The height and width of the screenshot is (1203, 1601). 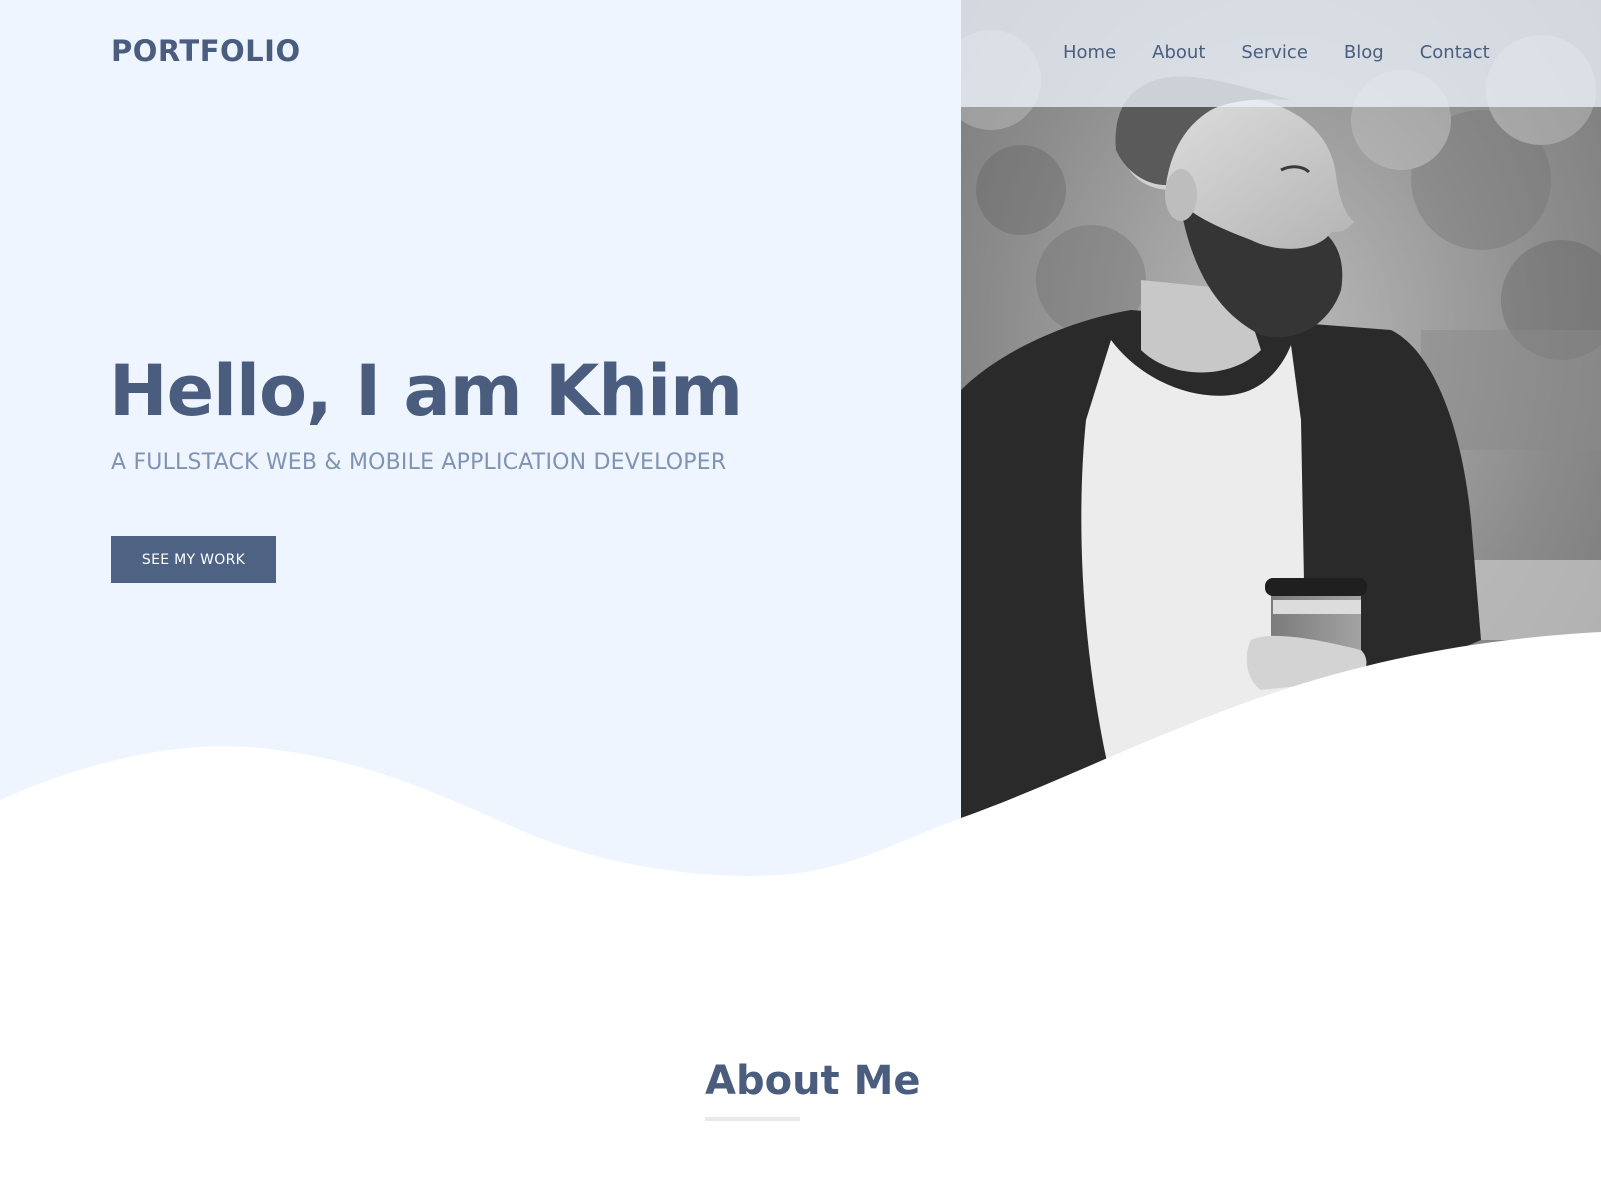 What do you see at coordinates (813, 1081) in the screenshot?
I see `about-heading: About Me` at bounding box center [813, 1081].